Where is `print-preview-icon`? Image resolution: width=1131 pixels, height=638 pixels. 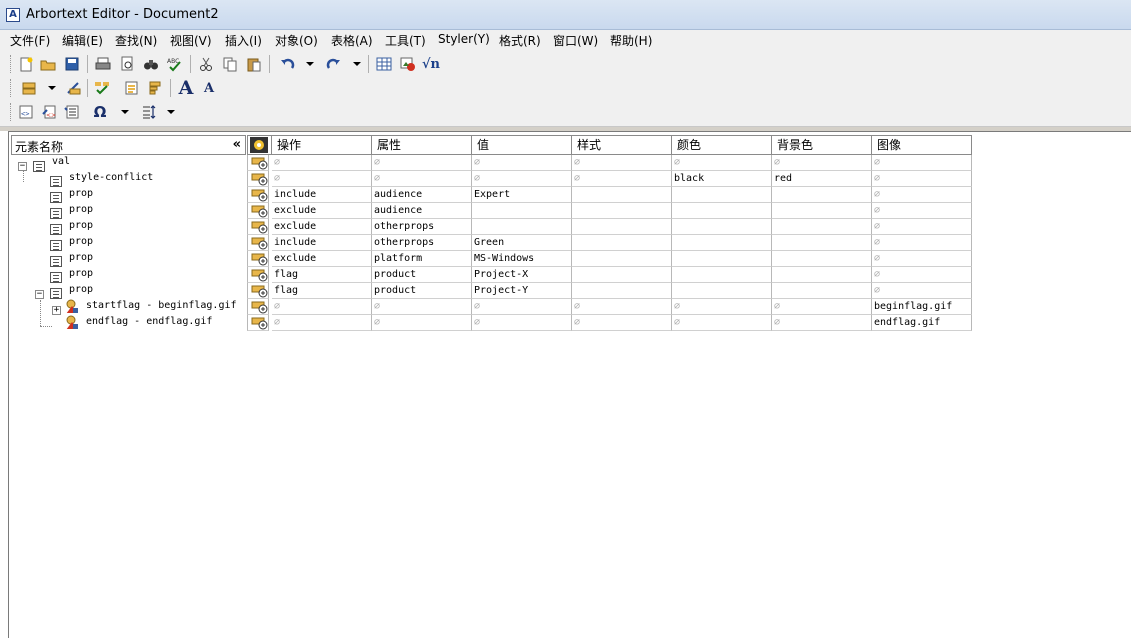 print-preview-icon is located at coordinates (127, 64).